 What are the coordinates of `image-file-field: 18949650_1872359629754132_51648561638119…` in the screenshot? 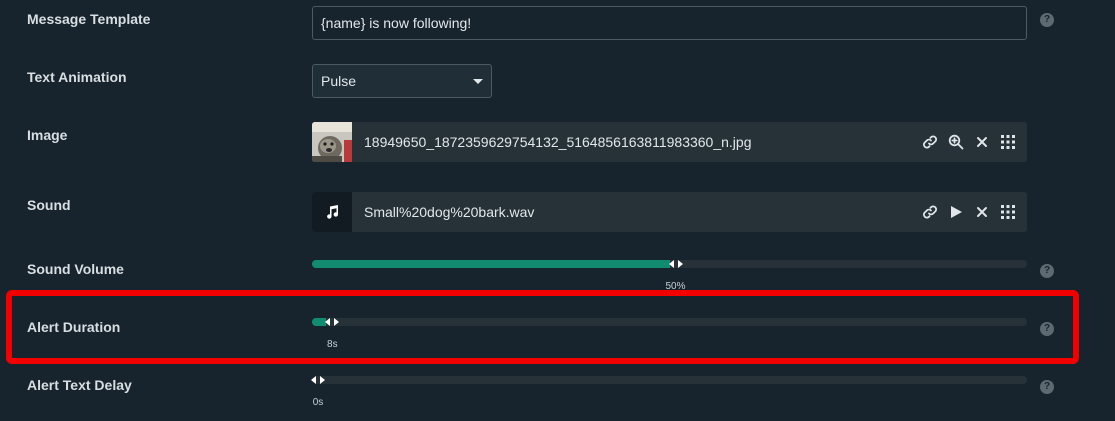 It's located at (669, 142).